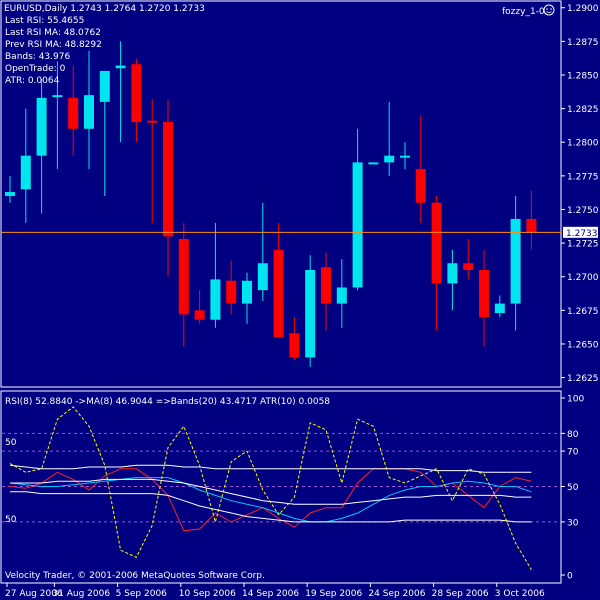  Describe the element at coordinates (396, 594) in the screenshot. I see `time-tick-label: 24 Sep 2006` at that location.